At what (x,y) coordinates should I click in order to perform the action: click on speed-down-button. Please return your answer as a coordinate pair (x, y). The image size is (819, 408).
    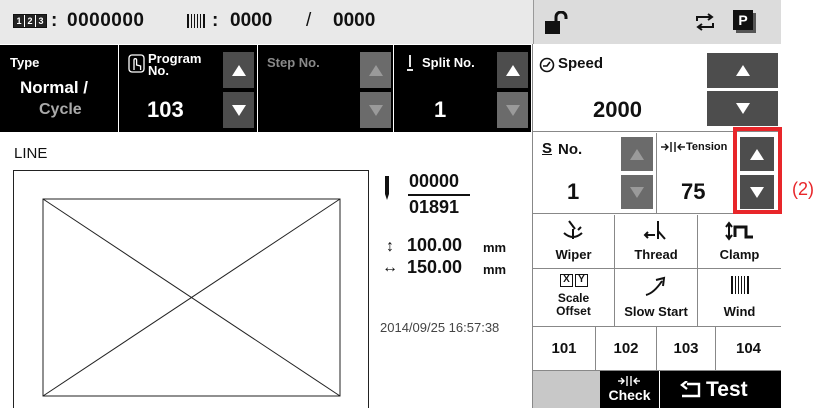
    Looking at the image, I should click on (742, 108).